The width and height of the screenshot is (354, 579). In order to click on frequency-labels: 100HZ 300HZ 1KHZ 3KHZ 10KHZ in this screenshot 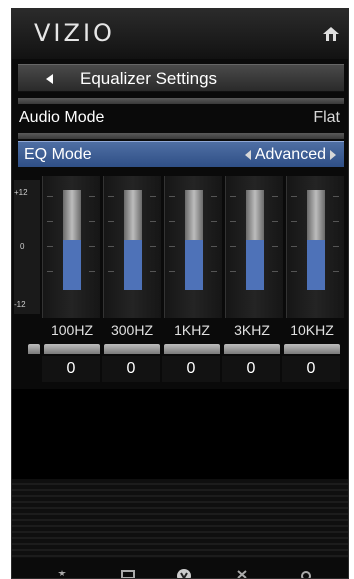, I will do `click(193, 330)`.